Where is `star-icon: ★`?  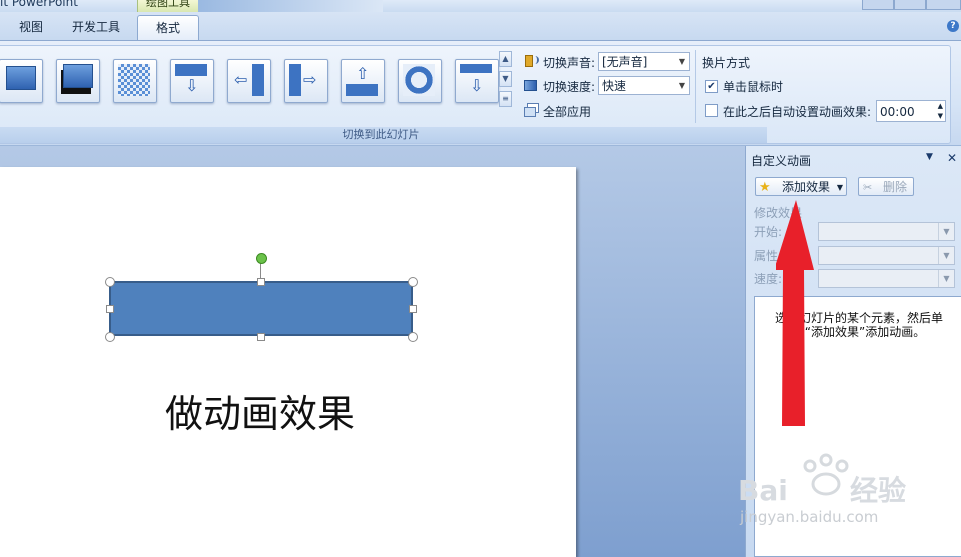
star-icon: ★ is located at coordinates (765, 187).